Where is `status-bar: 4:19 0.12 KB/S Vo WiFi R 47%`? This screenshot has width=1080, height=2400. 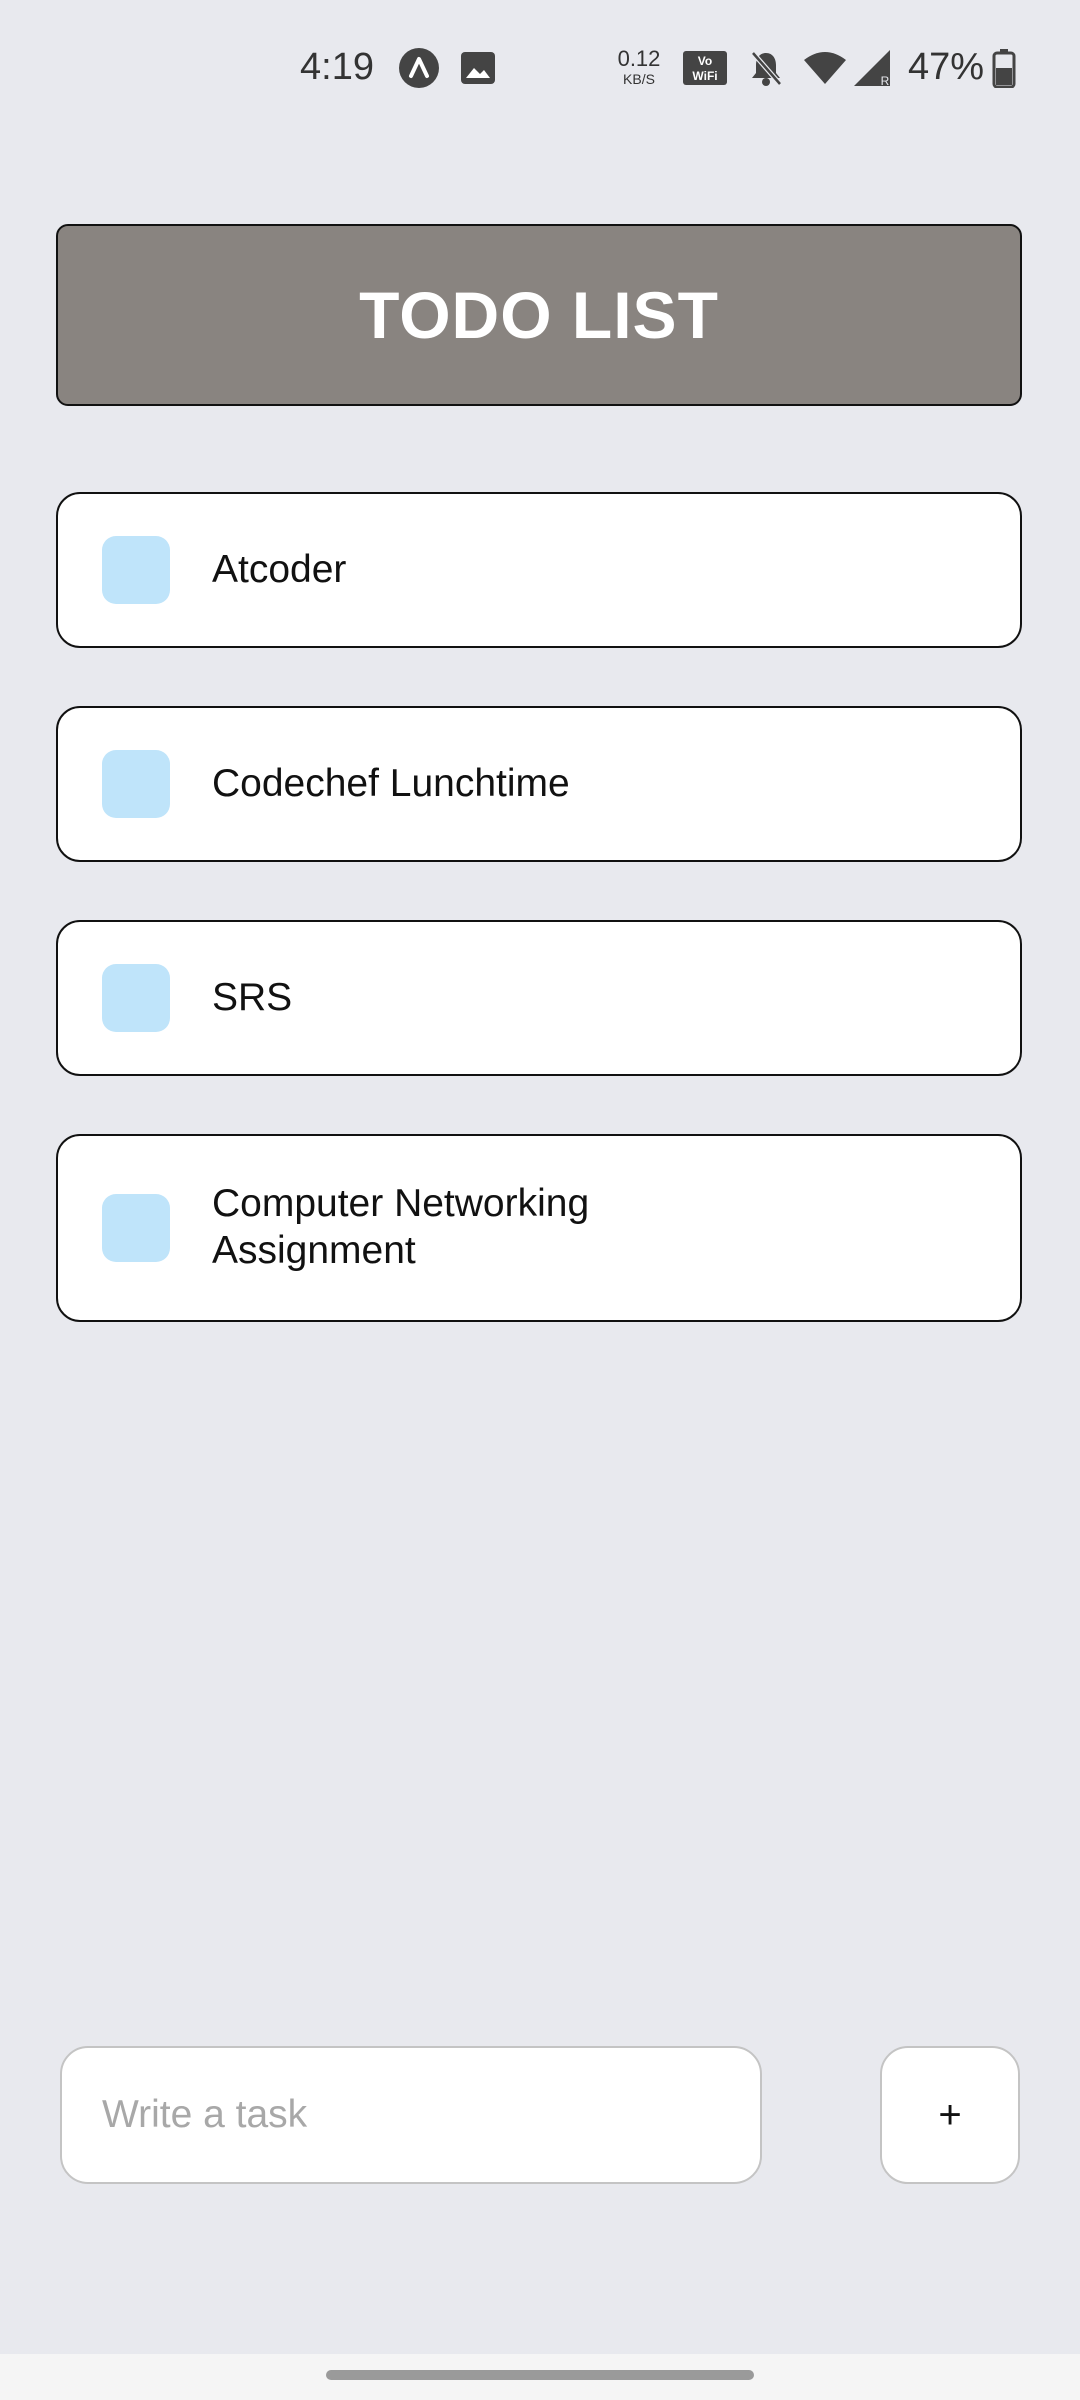 status-bar: 4:19 0.12 KB/S Vo WiFi R 47% is located at coordinates (540, 70).